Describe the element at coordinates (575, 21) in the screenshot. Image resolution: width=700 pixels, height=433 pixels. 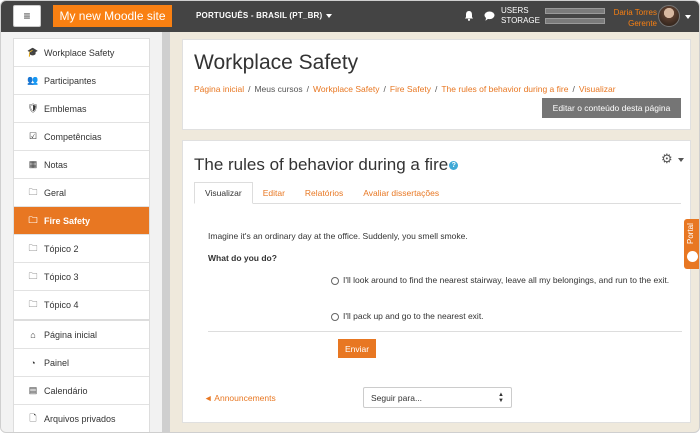
I see `storage-usage-bar` at that location.